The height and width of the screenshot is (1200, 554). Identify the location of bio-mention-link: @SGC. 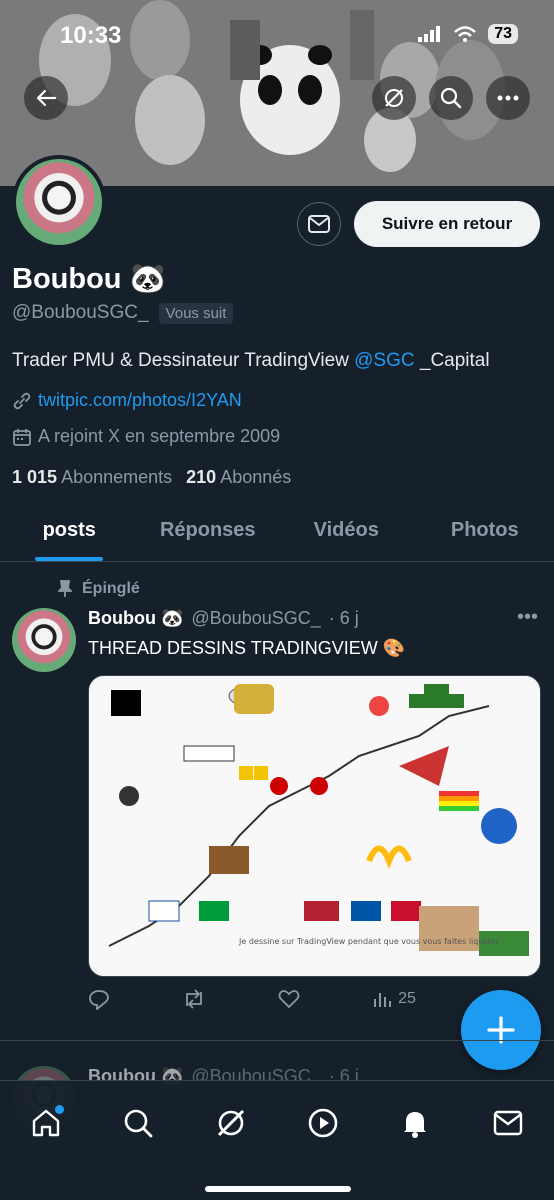
(384, 360).